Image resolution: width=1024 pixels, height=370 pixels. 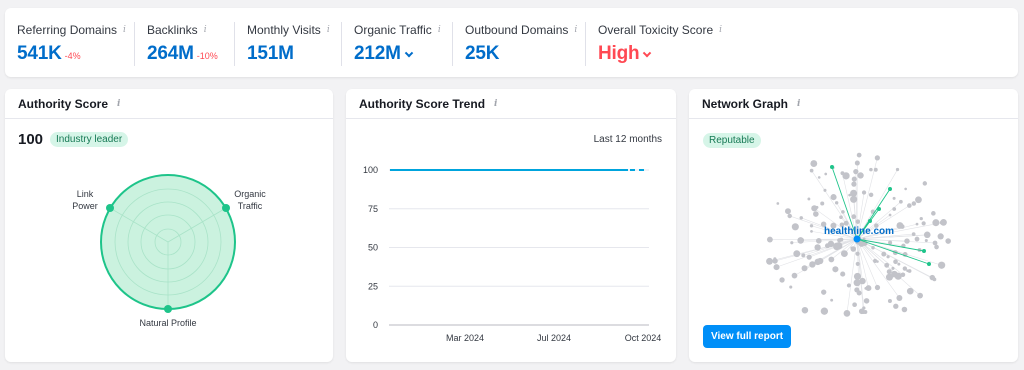 What do you see at coordinates (270, 54) in the screenshot?
I see `metric-value: 151M` at bounding box center [270, 54].